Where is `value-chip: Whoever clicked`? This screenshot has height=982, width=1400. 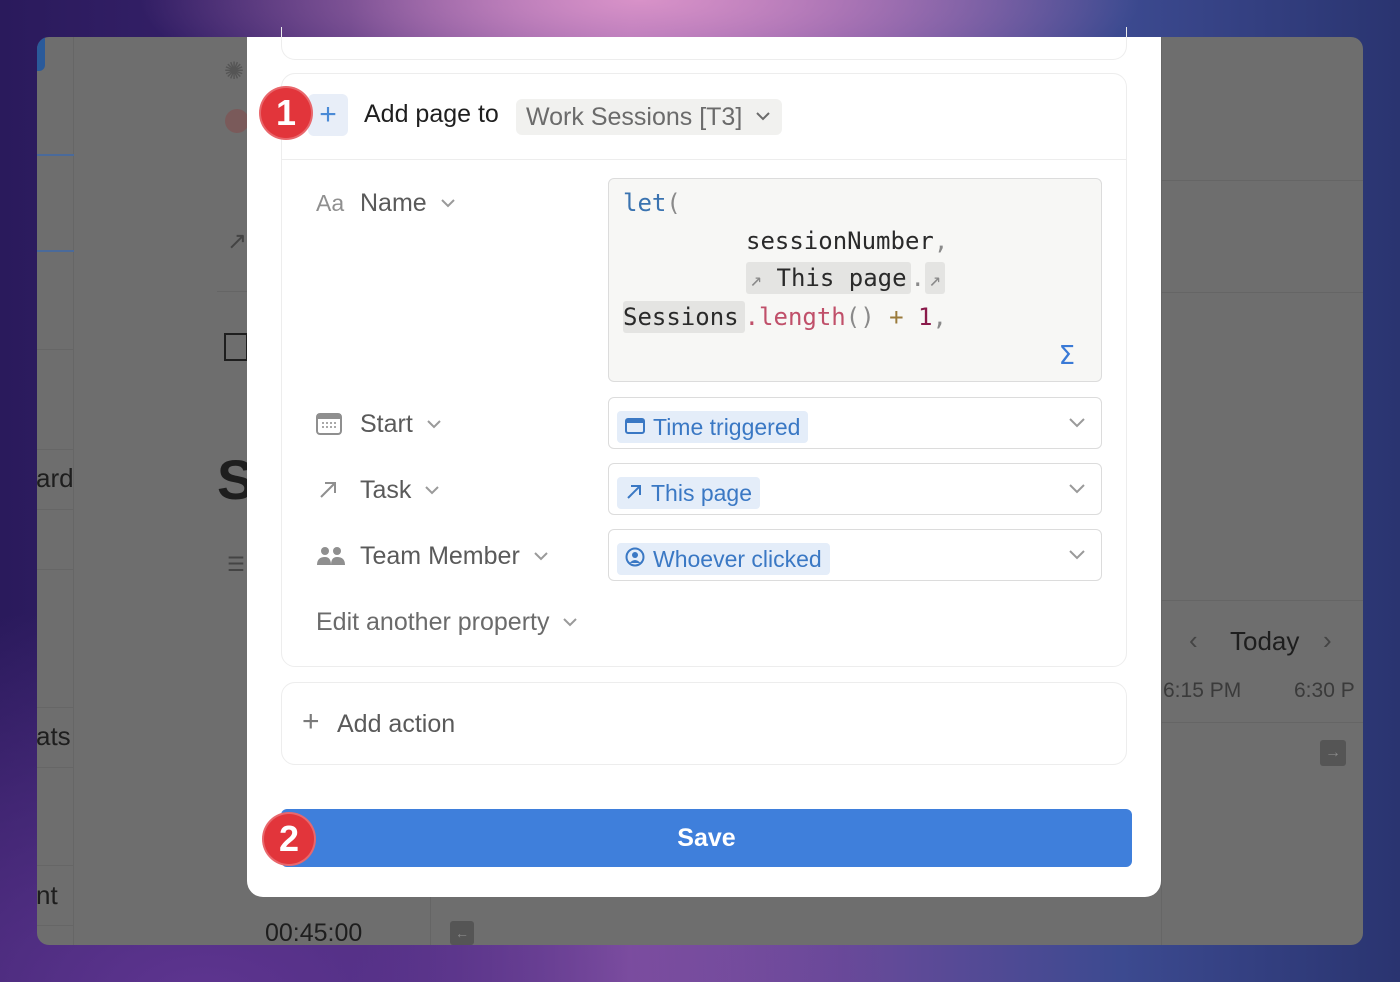 value-chip: Whoever clicked is located at coordinates (723, 559).